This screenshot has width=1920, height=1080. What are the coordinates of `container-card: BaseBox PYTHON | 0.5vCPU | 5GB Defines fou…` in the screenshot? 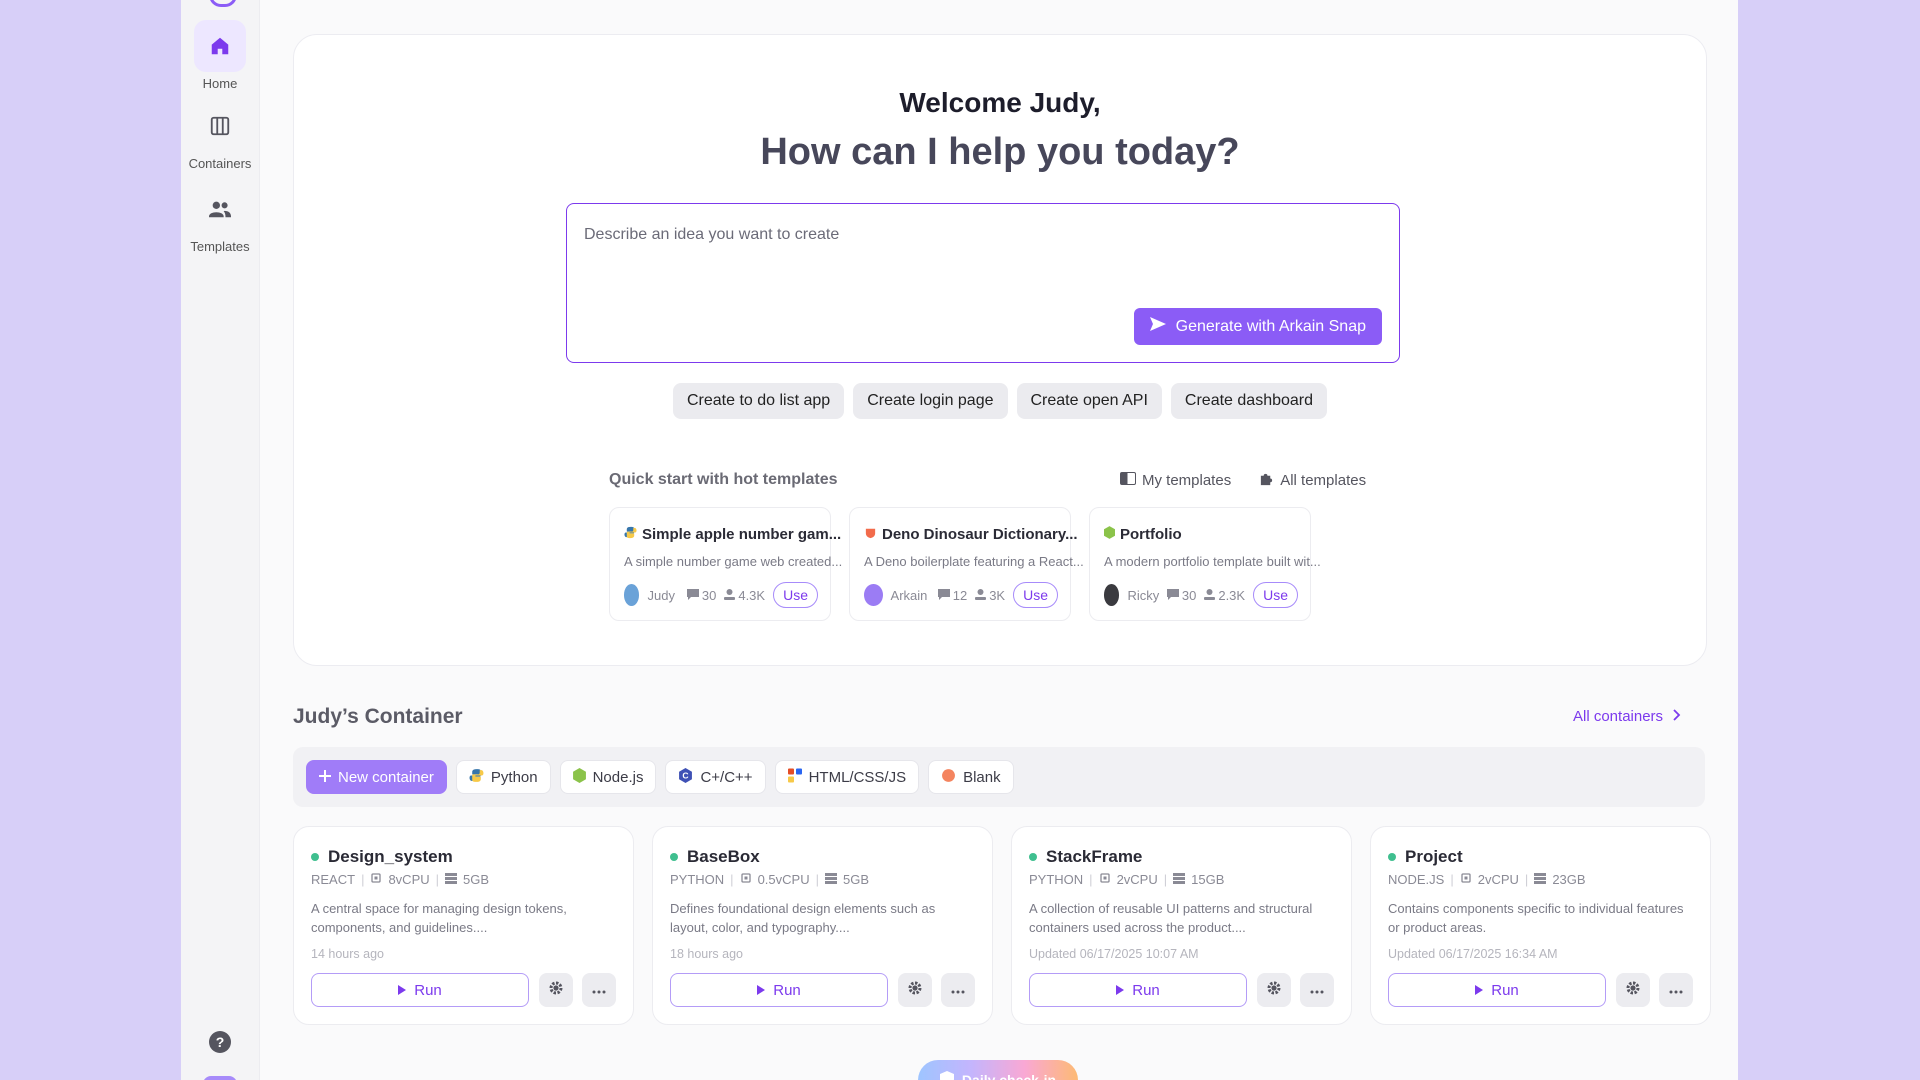 It's located at (822, 925).